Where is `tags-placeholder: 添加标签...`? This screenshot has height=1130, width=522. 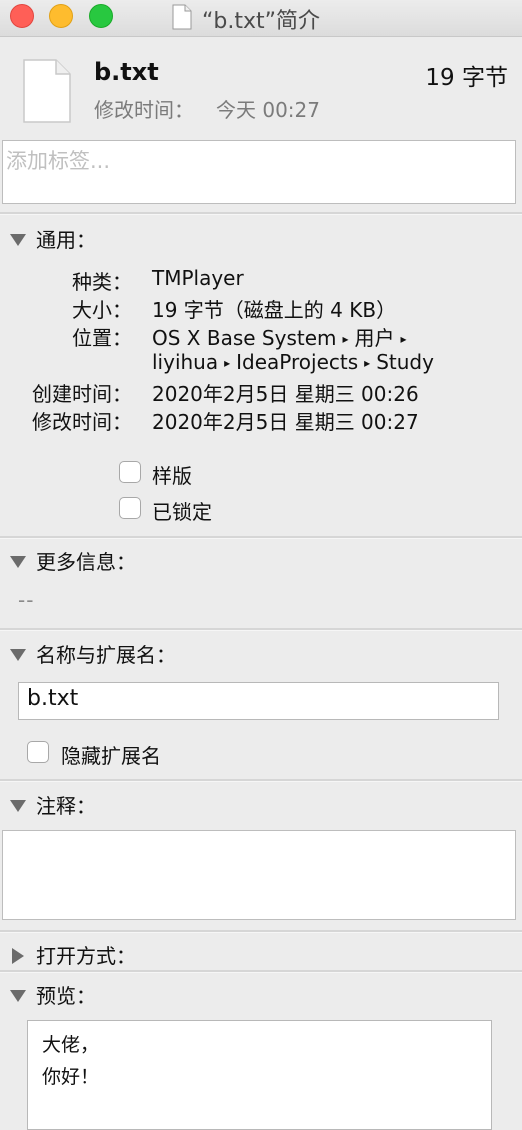
tags-placeholder: 添加标签... is located at coordinates (58, 161).